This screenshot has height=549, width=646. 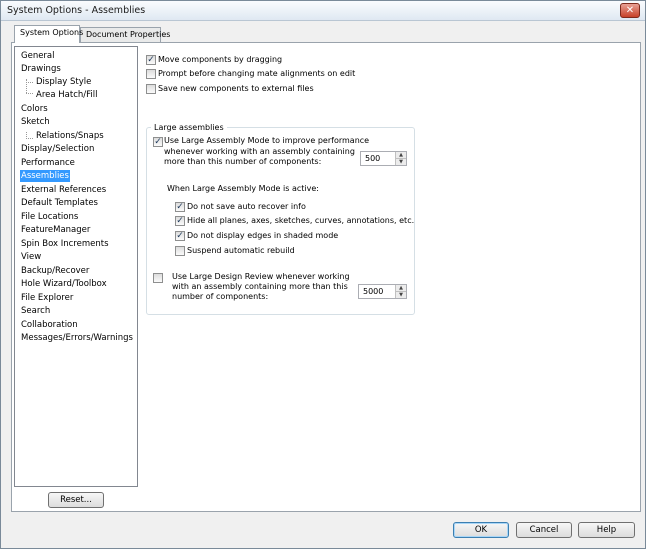 I want to click on large-assembly-mode-checkbox: ✓, so click(x=158, y=142).